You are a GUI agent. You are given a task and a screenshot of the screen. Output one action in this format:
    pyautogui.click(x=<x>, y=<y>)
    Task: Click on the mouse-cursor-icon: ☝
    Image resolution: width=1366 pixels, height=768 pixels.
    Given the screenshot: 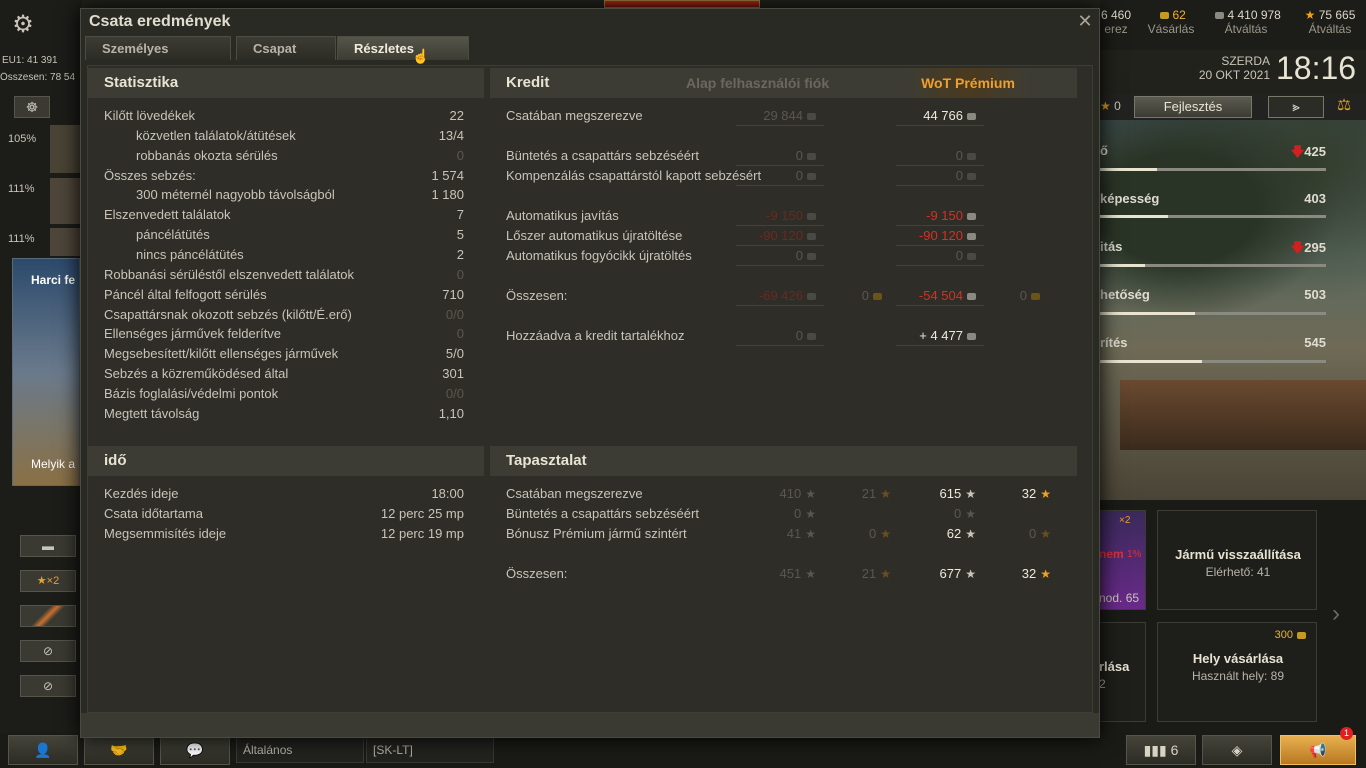 What is the action you would take?
    pyautogui.click(x=421, y=56)
    